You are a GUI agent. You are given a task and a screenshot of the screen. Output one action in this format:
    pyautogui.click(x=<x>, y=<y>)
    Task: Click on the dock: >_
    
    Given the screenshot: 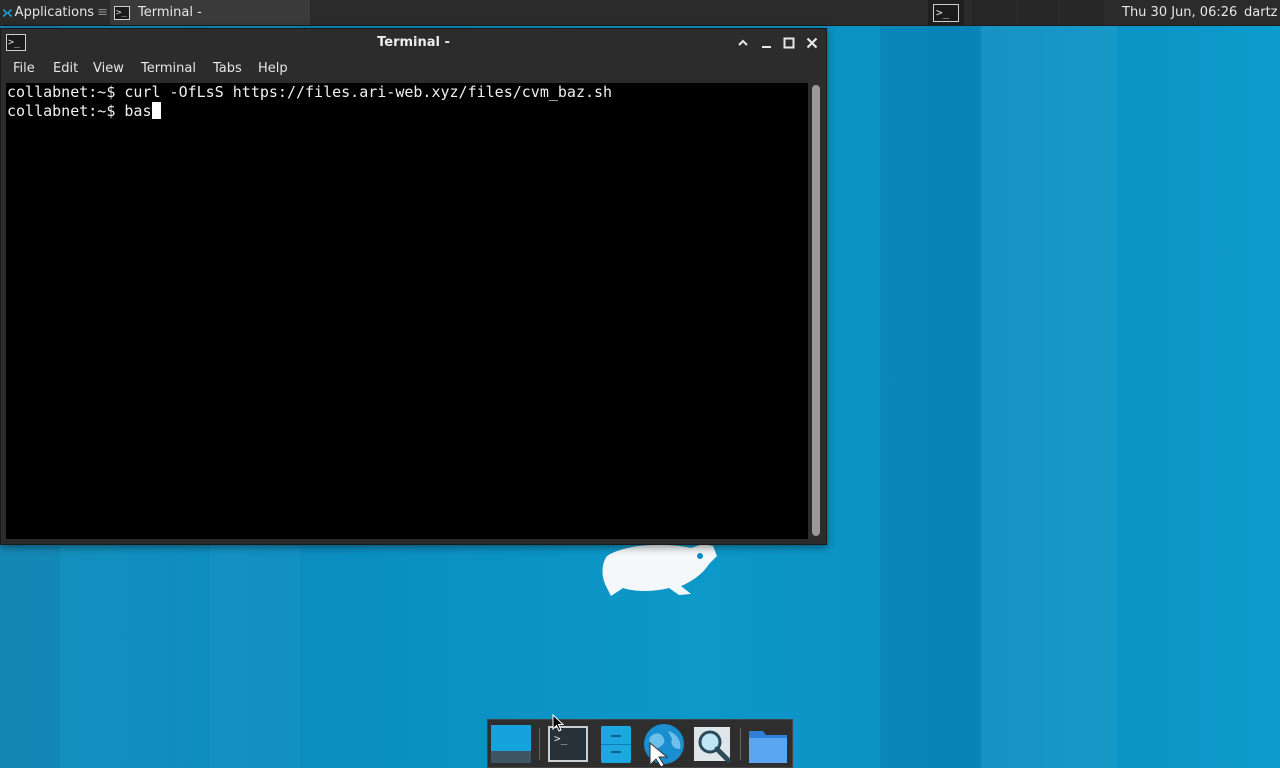 What is the action you would take?
    pyautogui.click(x=640, y=743)
    